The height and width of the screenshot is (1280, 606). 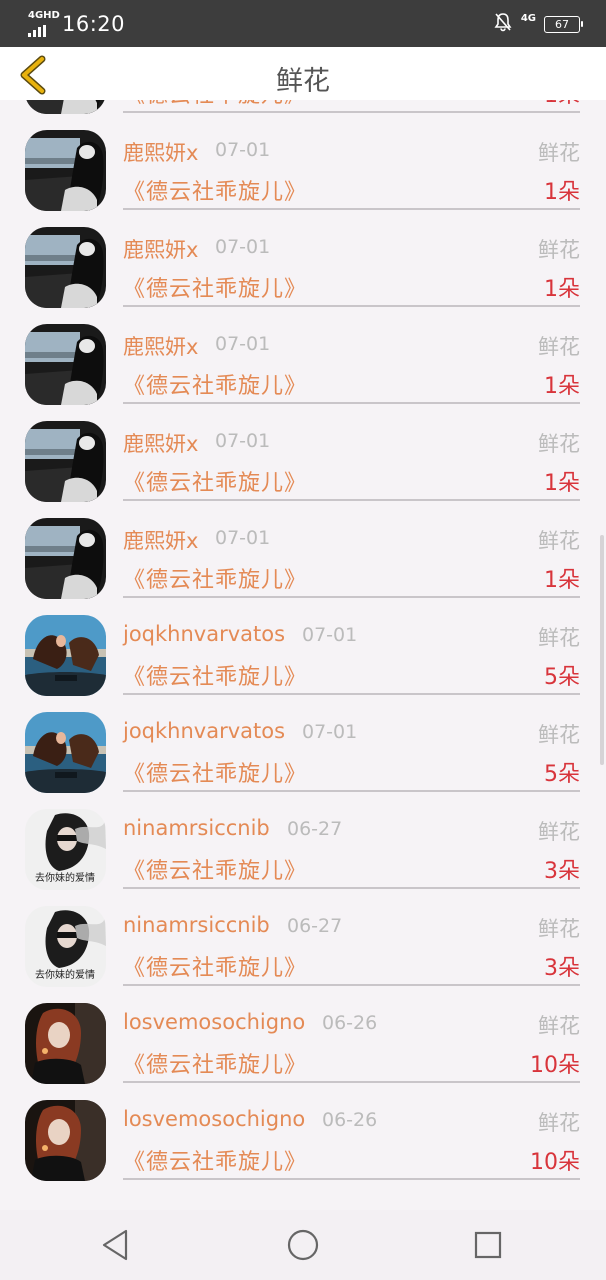 I want to click on list-item: losvemosochigno 06-26 鲜花《德云社乖旋儿》 10朵, so click(x=303, y=1132).